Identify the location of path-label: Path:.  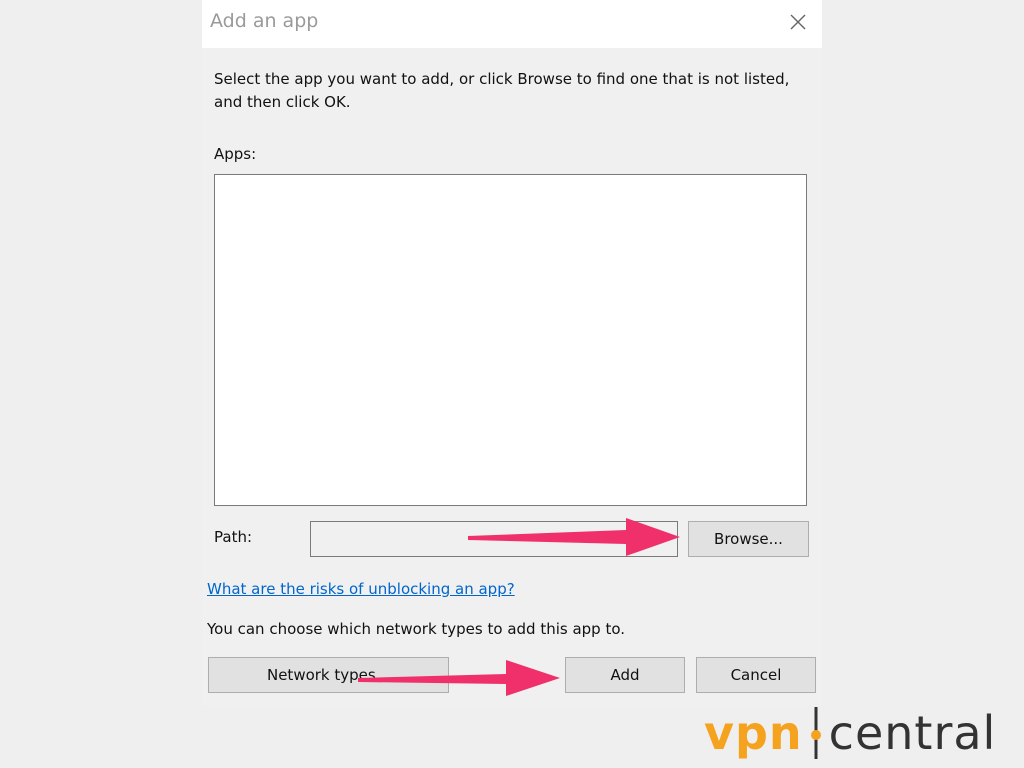
(233, 537).